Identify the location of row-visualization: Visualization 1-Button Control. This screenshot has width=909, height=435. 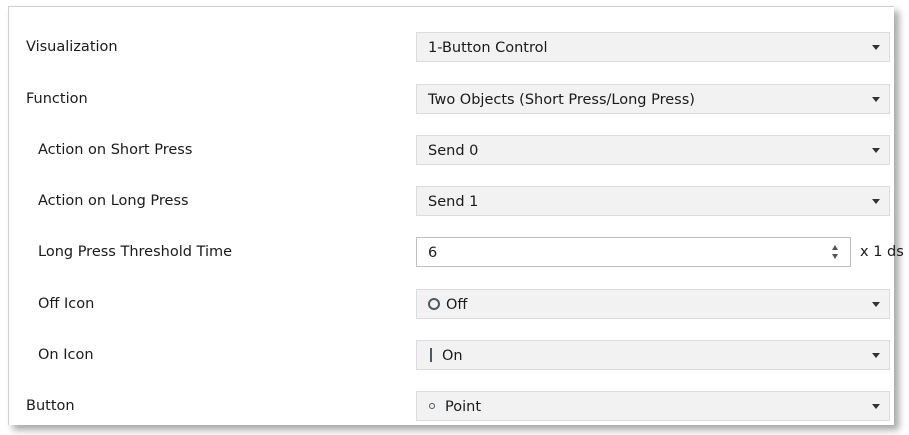
(451, 47).